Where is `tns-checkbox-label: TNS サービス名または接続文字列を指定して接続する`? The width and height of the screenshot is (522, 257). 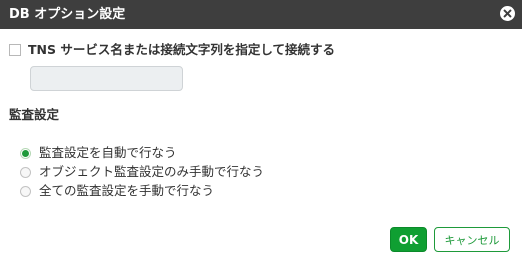
tns-checkbox-label: TNS サービス名または接続文字列を指定して接続する is located at coordinates (181, 49).